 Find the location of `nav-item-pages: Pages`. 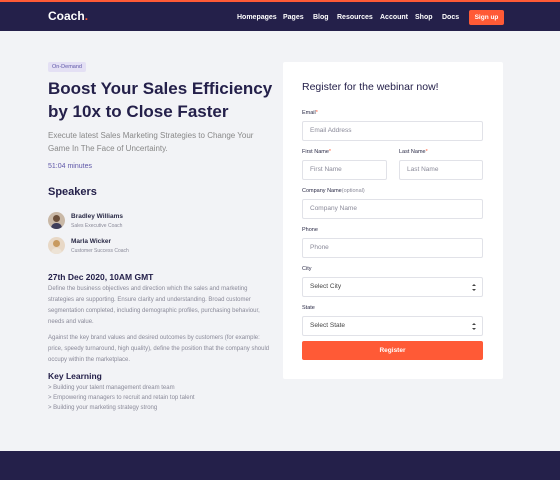

nav-item-pages: Pages is located at coordinates (293, 17).